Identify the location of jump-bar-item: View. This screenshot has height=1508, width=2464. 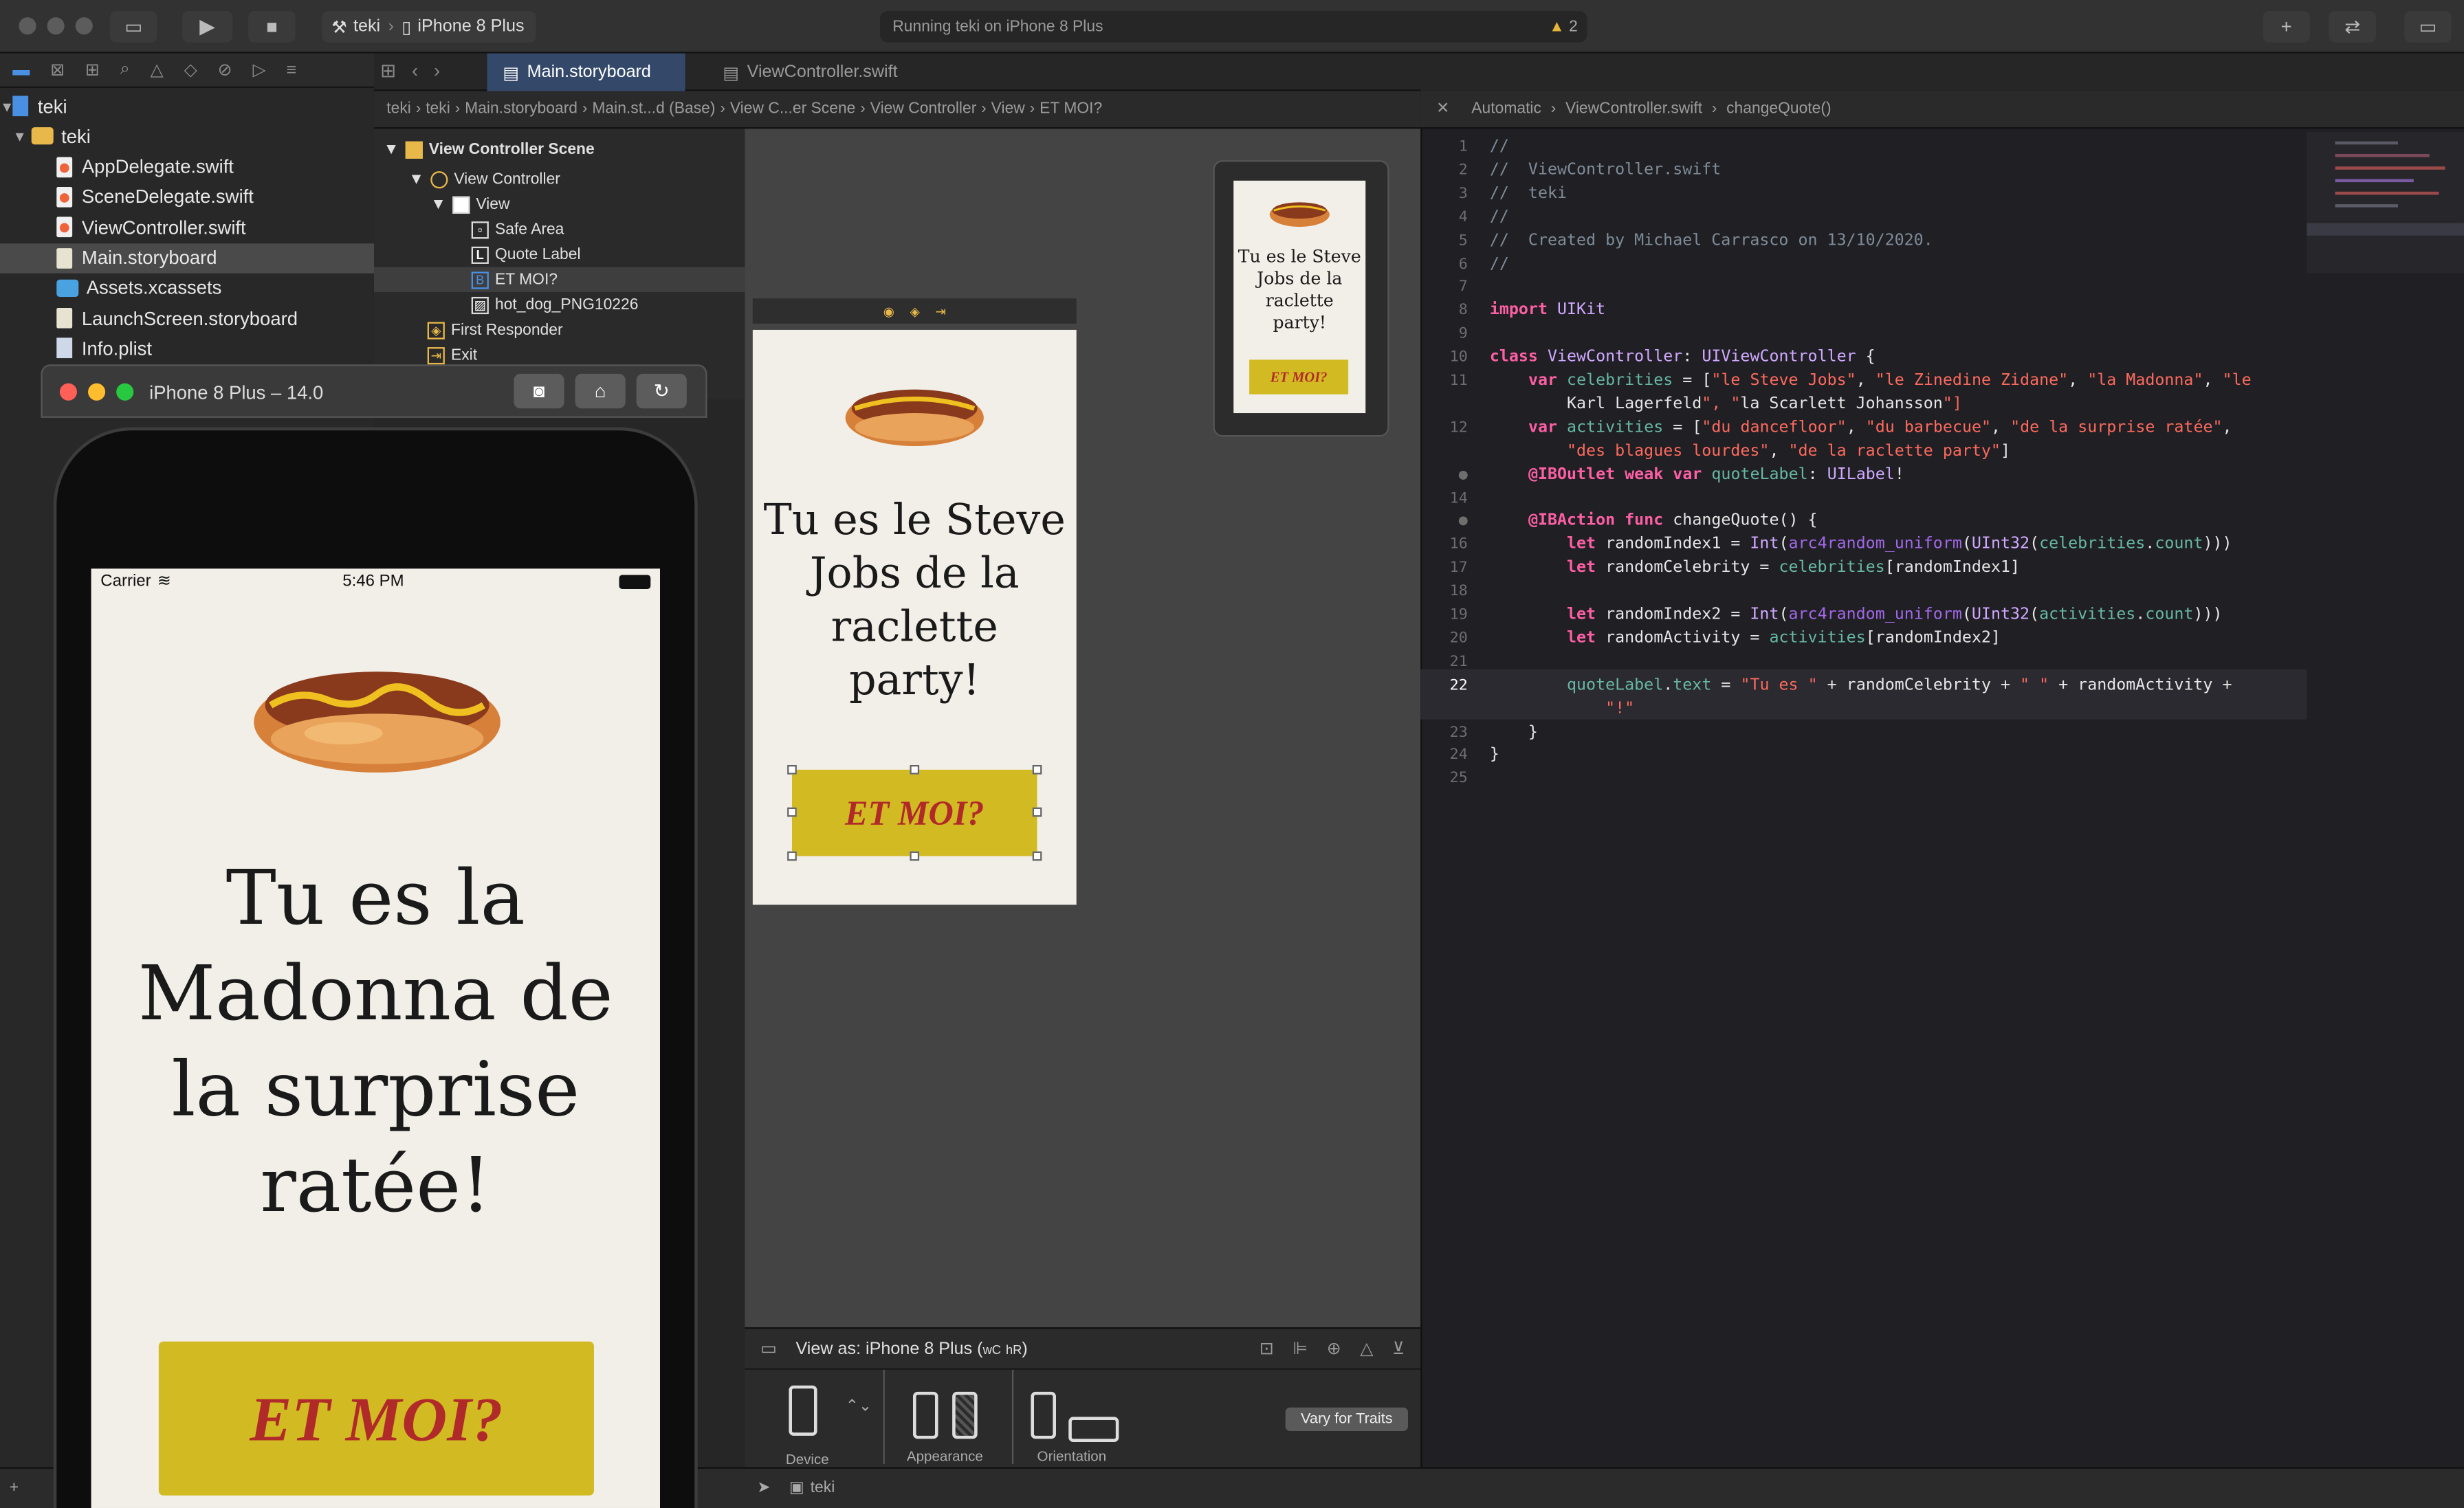
(1008, 109).